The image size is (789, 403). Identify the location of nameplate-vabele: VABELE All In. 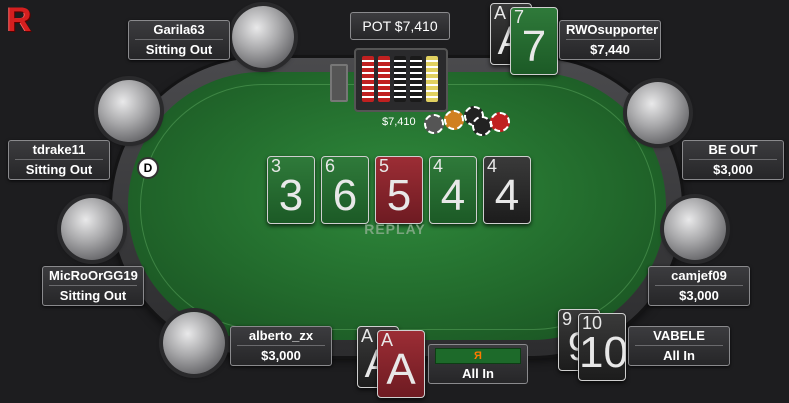
(679, 346).